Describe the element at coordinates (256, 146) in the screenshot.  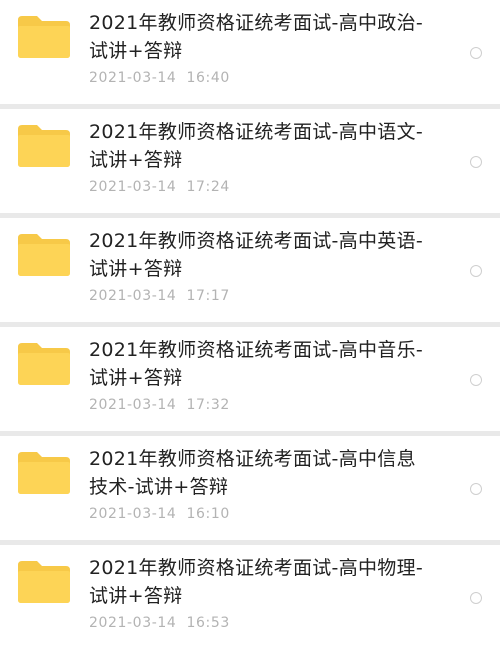
I see `file-name: 2021年教师资格证统考面试-高中语文-试讲+答辩` at that location.